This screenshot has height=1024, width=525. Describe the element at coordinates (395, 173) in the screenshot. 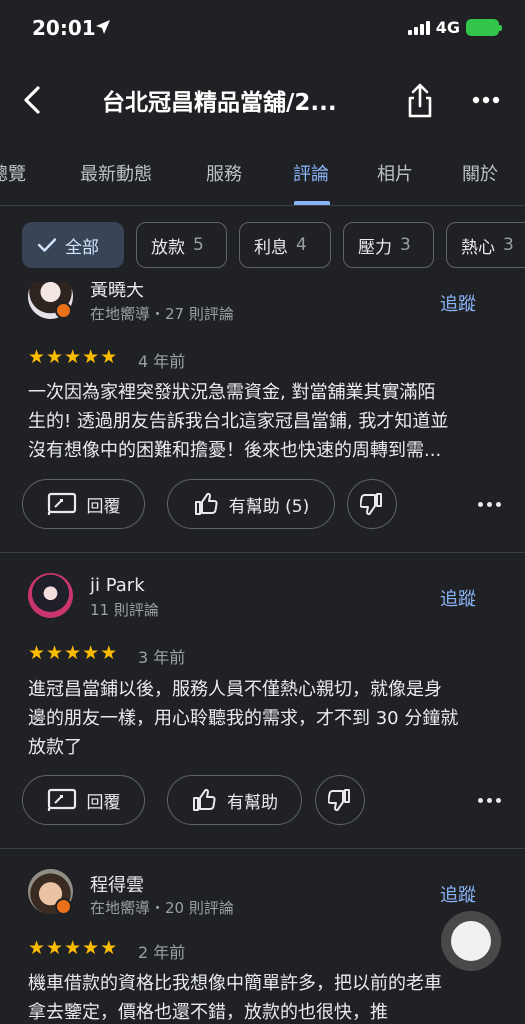

I see `tab-photos: 相片` at that location.